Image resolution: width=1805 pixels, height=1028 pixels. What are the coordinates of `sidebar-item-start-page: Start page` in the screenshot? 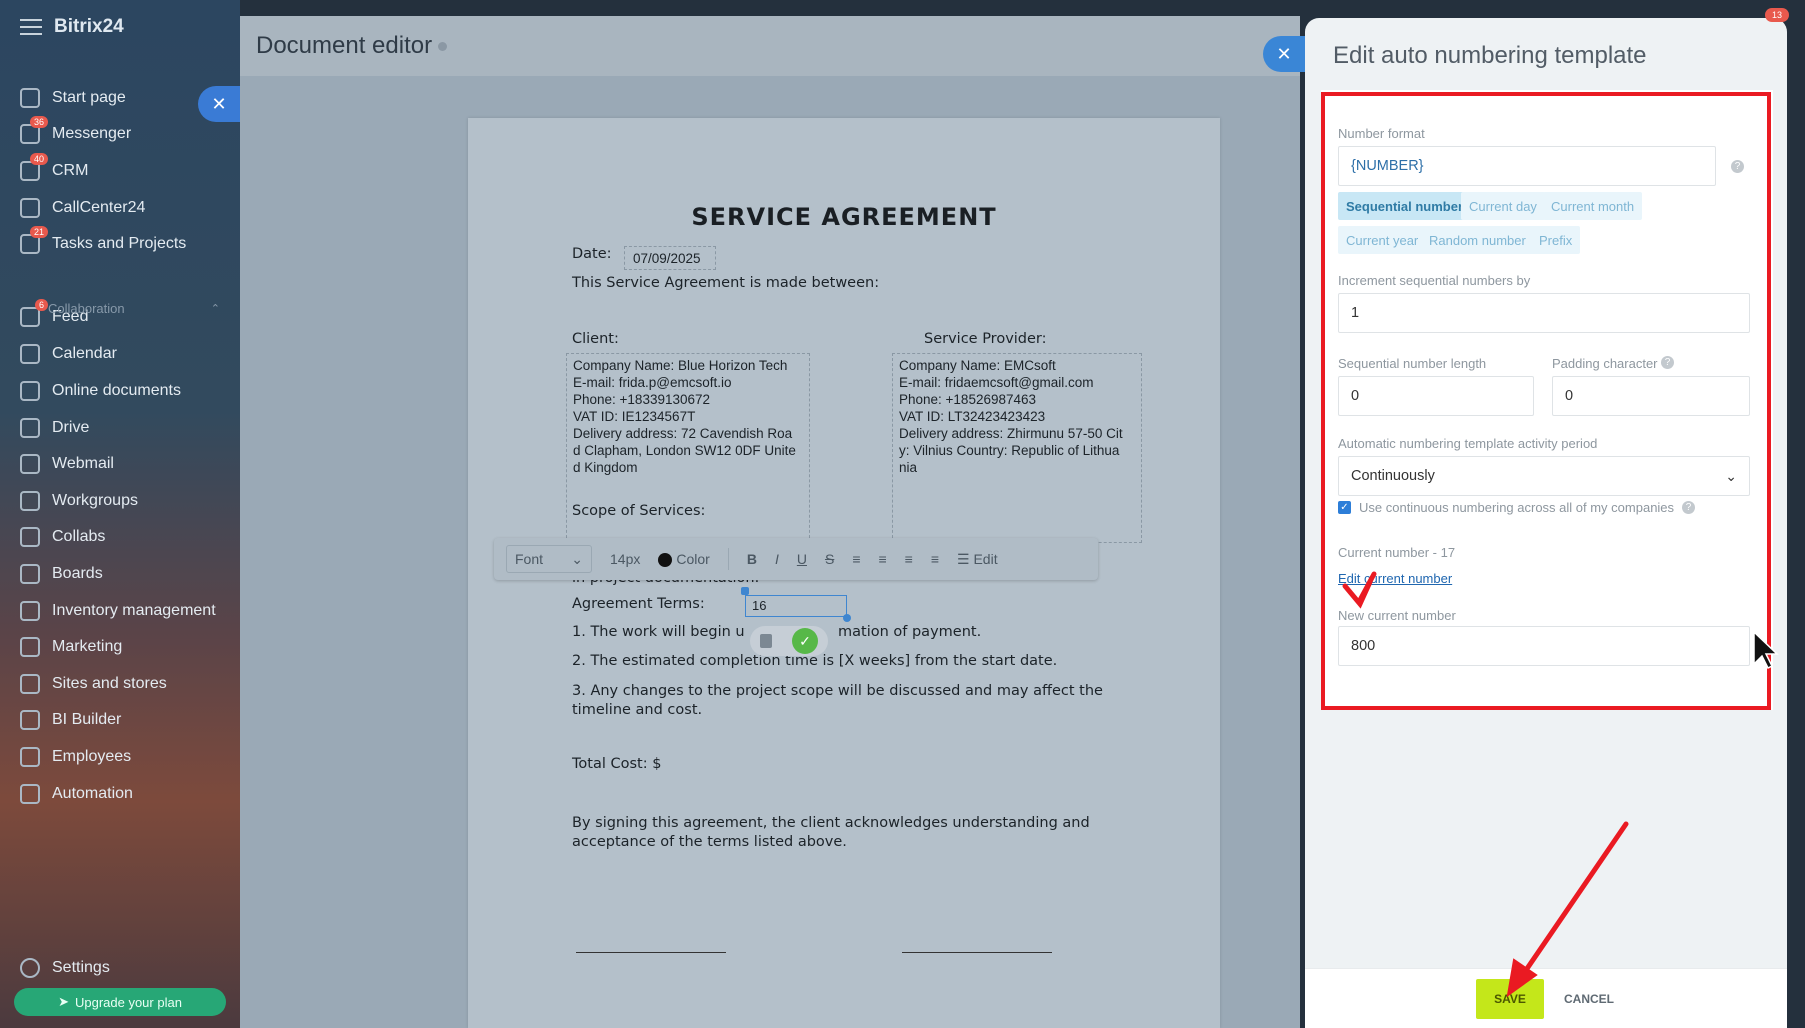 It's located at (120, 98).